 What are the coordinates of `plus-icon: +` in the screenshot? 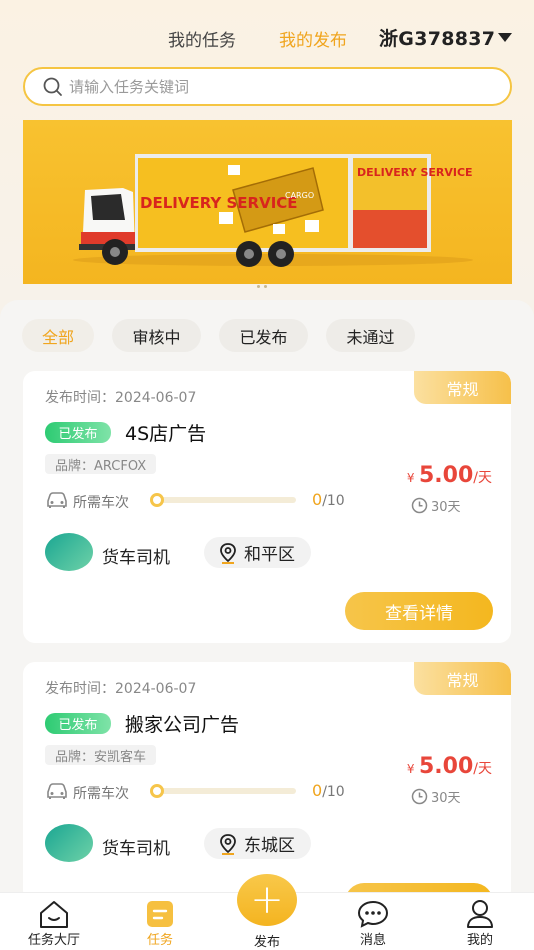 It's located at (267, 900).